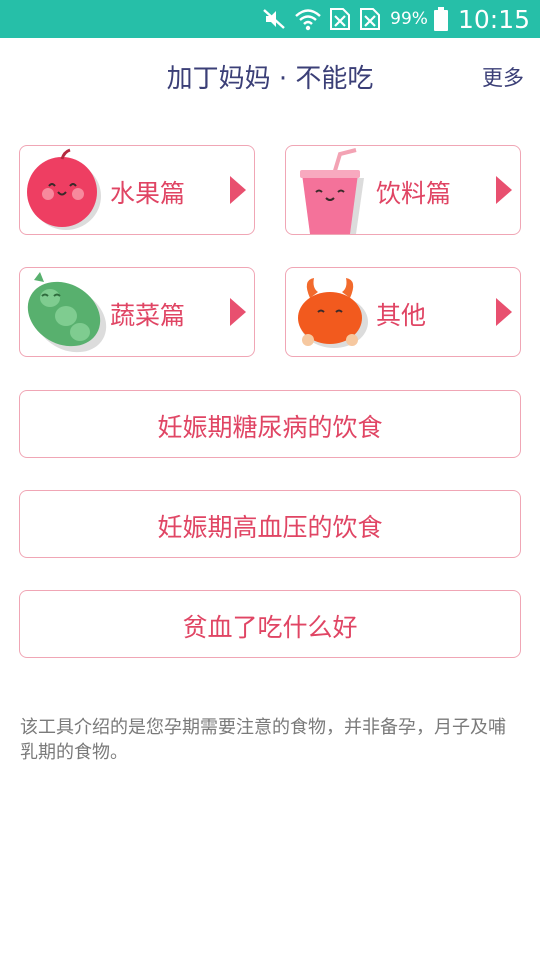 The image size is (540, 960). I want to click on topic-anemia-button: 贫血了吃什么好, so click(270, 624).